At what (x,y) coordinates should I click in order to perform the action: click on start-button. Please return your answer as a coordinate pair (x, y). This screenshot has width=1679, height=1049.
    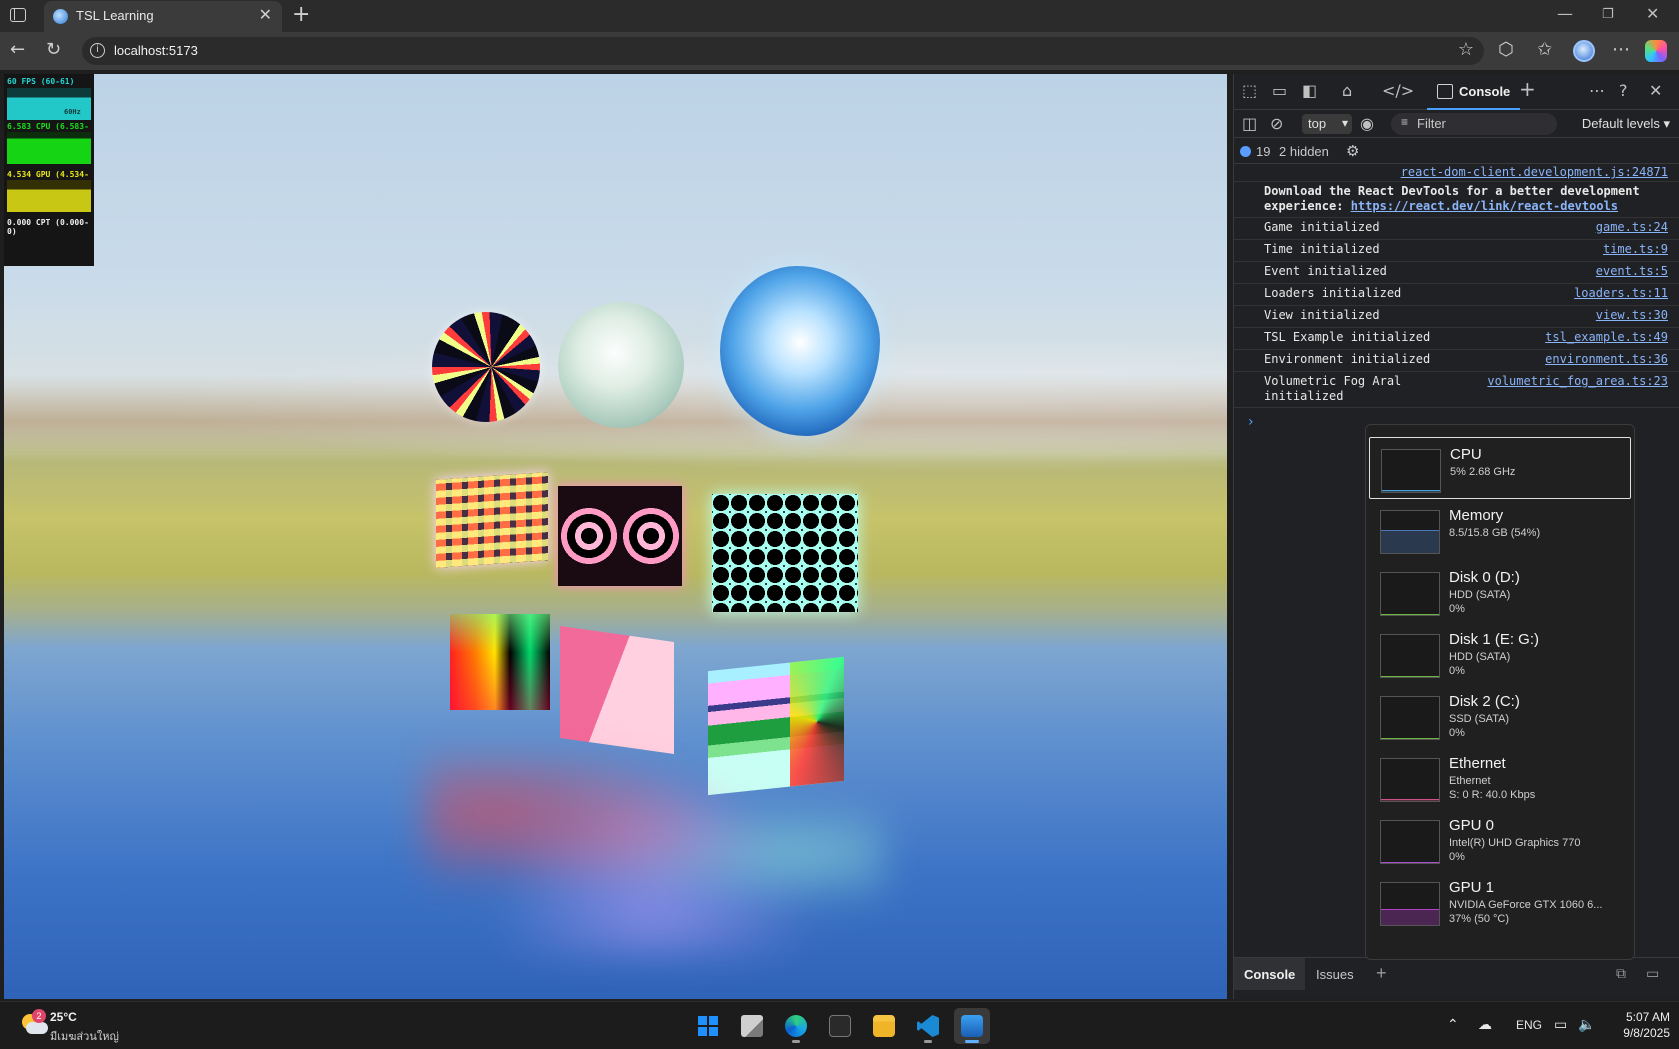
    Looking at the image, I should click on (708, 1026).